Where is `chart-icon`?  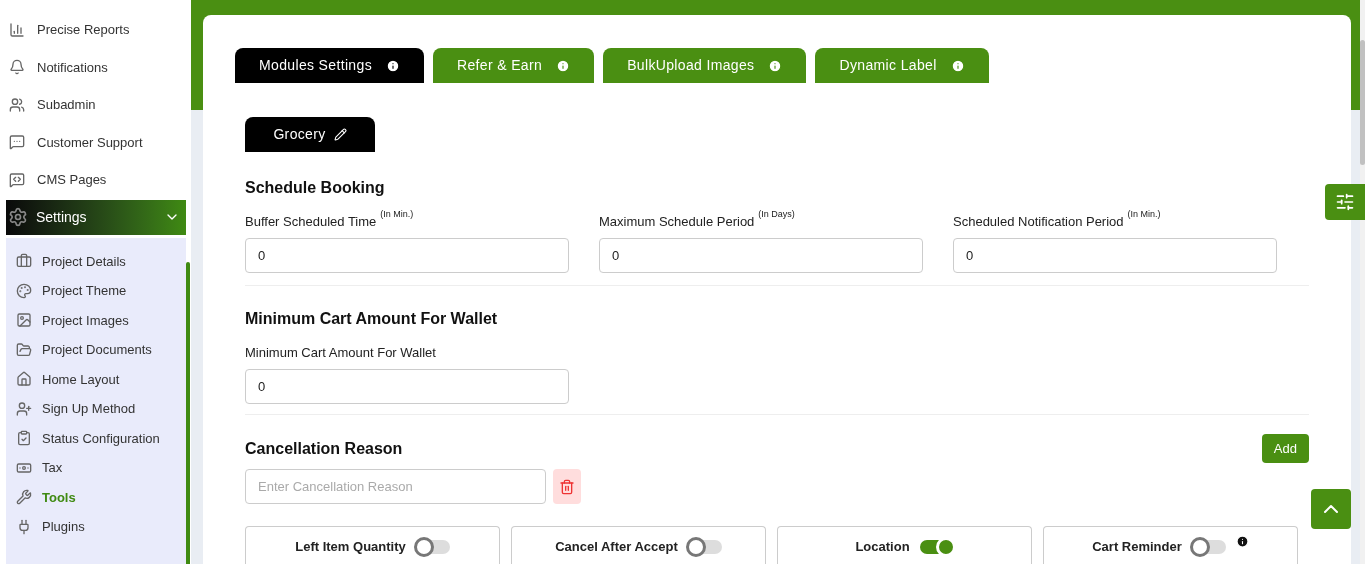
chart-icon is located at coordinates (17, 29).